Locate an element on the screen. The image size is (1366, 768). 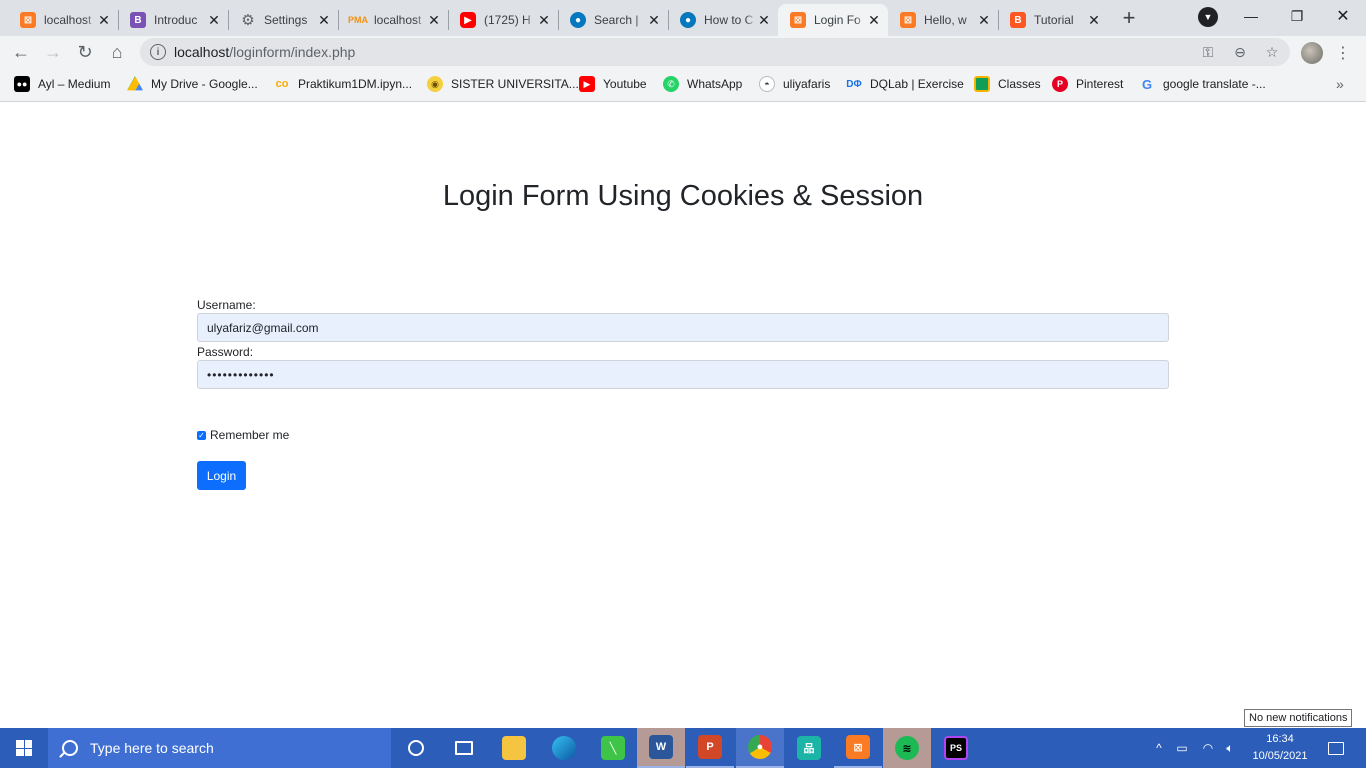
page-title: Login Form Using Cookies & Session is located at coordinates (683, 196).